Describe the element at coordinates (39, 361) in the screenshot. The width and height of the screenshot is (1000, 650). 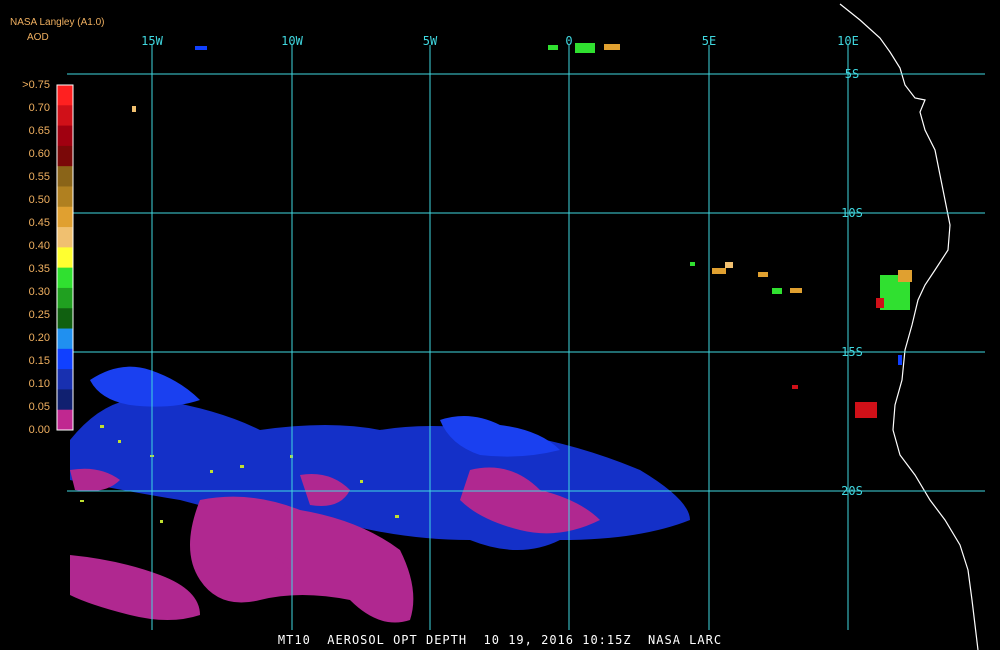
I see `color-scale-label: 0.15` at that location.